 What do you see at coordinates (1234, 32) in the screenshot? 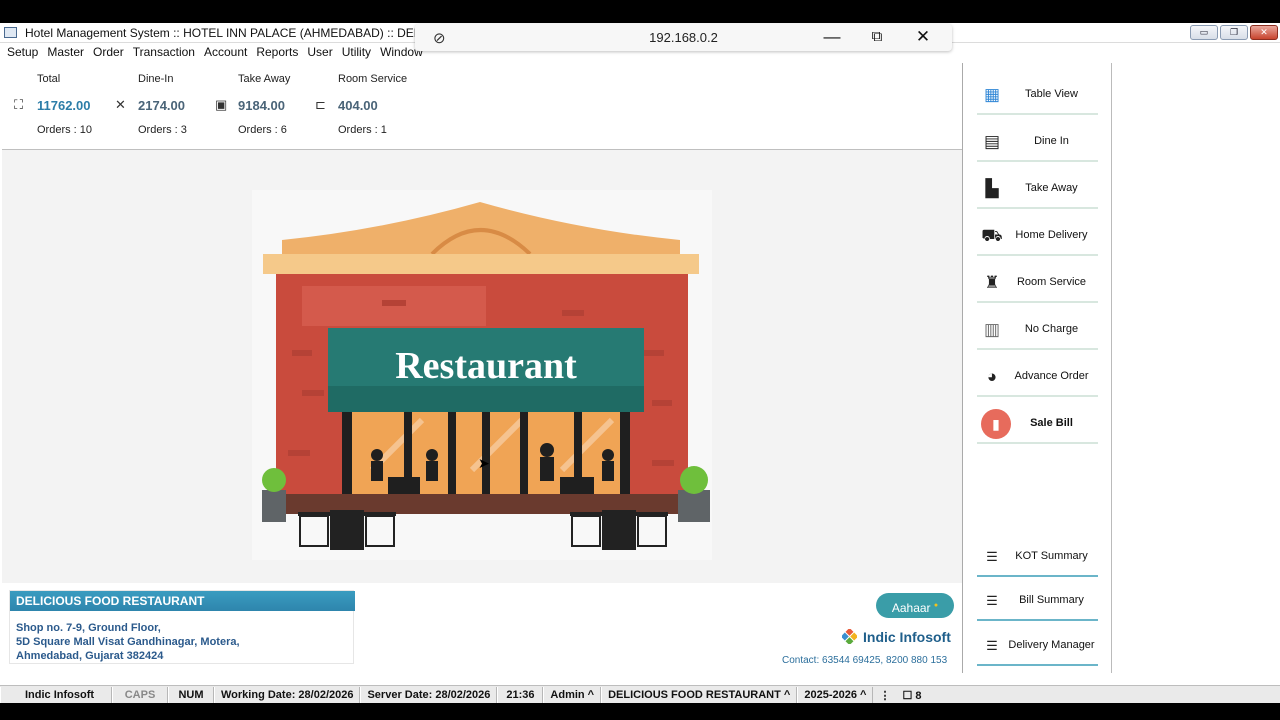
I see `restore-button: ❐` at bounding box center [1234, 32].